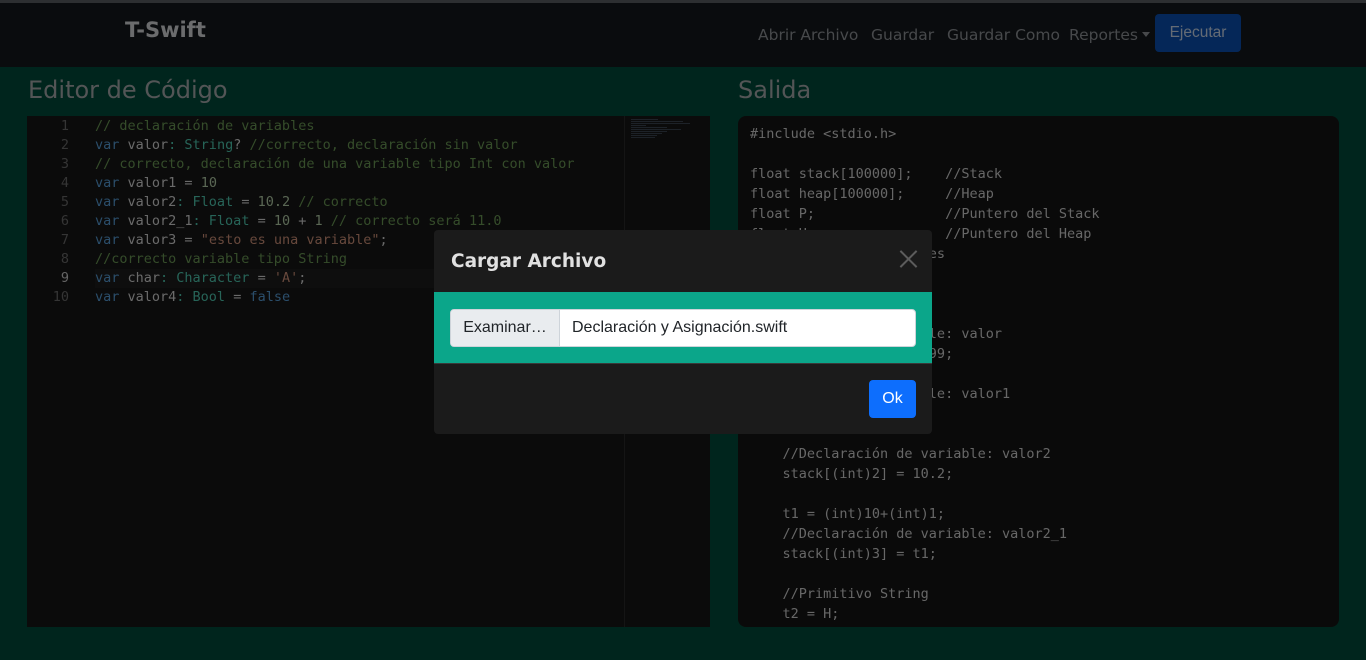 The height and width of the screenshot is (660, 1366). I want to click on modal-body: Examinar… Declaración y Asignación.swift, so click(683, 328).